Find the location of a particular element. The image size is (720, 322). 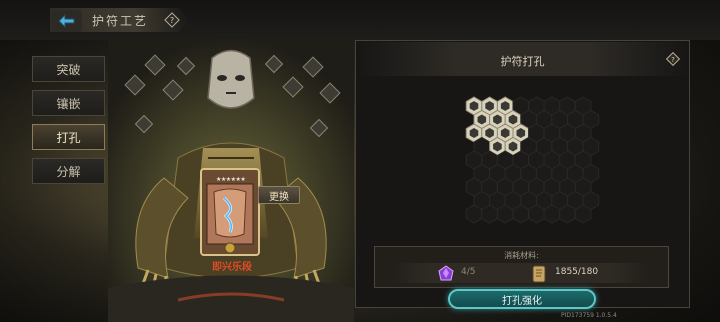

build-id: PID173759 1.0.5.4 is located at coordinates (589, 315).